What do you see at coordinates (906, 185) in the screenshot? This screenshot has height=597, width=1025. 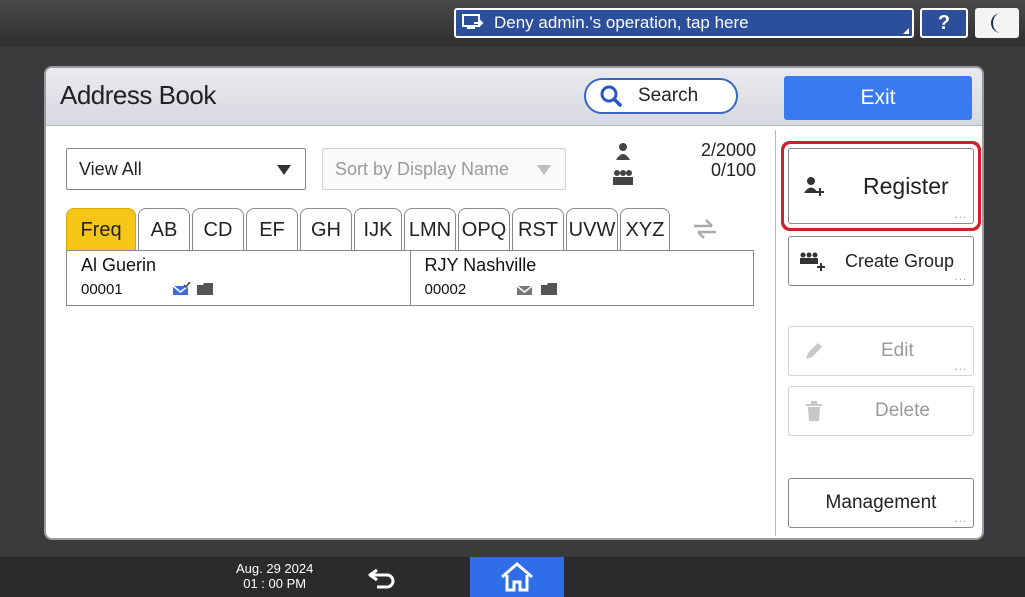 I see `register-label: Register` at bounding box center [906, 185].